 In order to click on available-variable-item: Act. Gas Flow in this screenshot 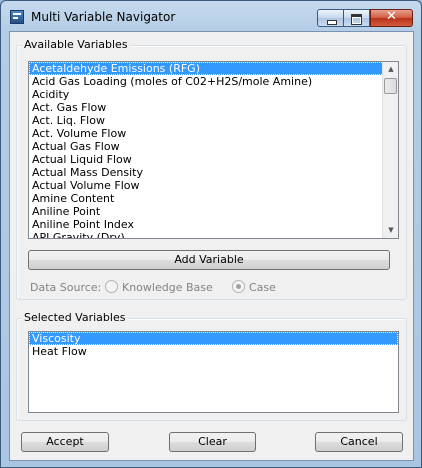, I will do `click(213, 107)`.